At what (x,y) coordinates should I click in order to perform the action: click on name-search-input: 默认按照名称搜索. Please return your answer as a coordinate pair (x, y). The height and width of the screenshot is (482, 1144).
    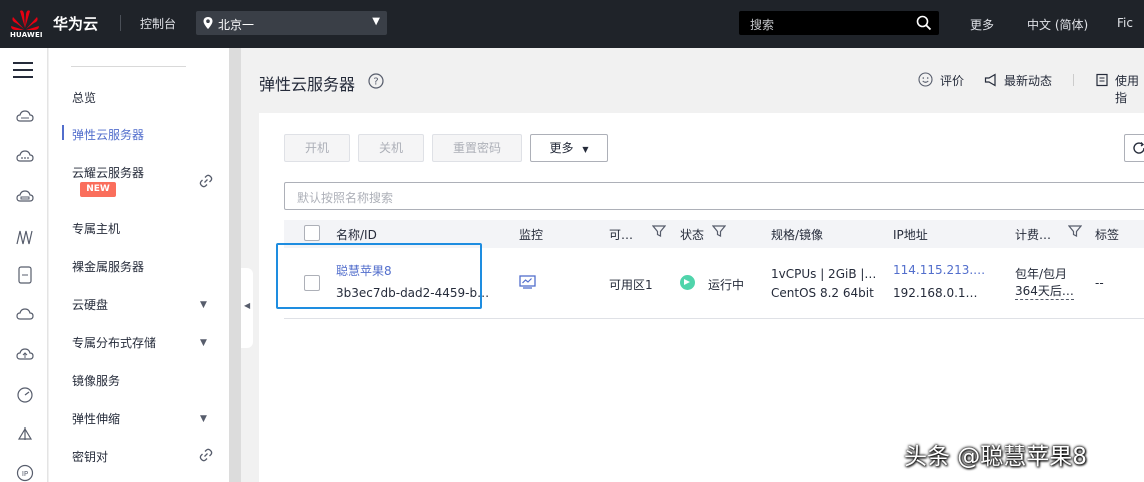
    Looking at the image, I should click on (714, 196).